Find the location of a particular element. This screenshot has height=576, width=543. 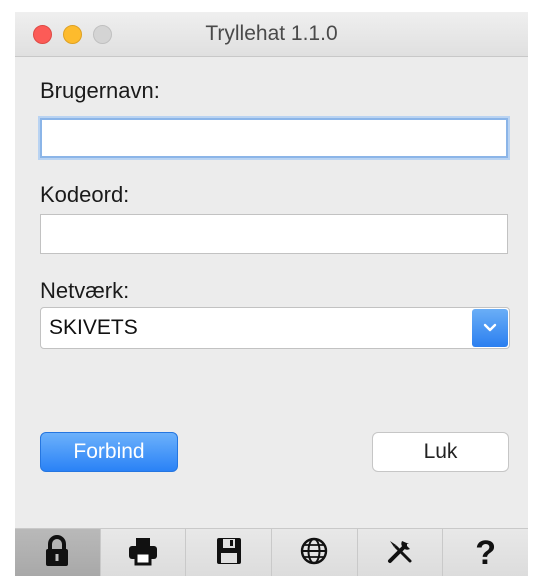

password-input is located at coordinates (274, 234).